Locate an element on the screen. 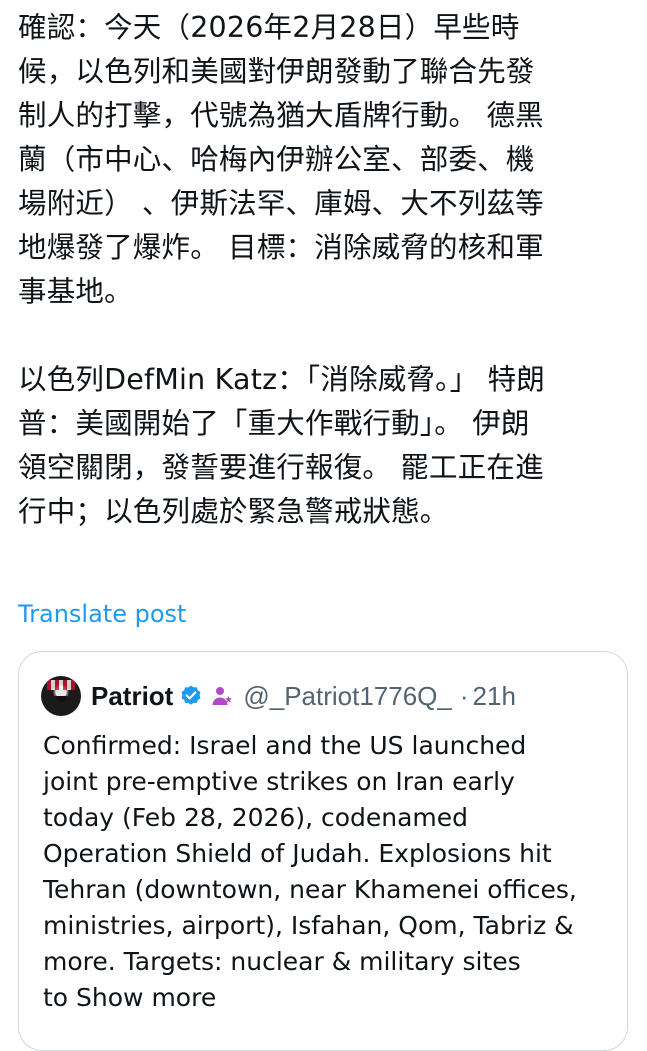 The image size is (647, 1051). show-more-link: Show more is located at coordinates (146, 997).